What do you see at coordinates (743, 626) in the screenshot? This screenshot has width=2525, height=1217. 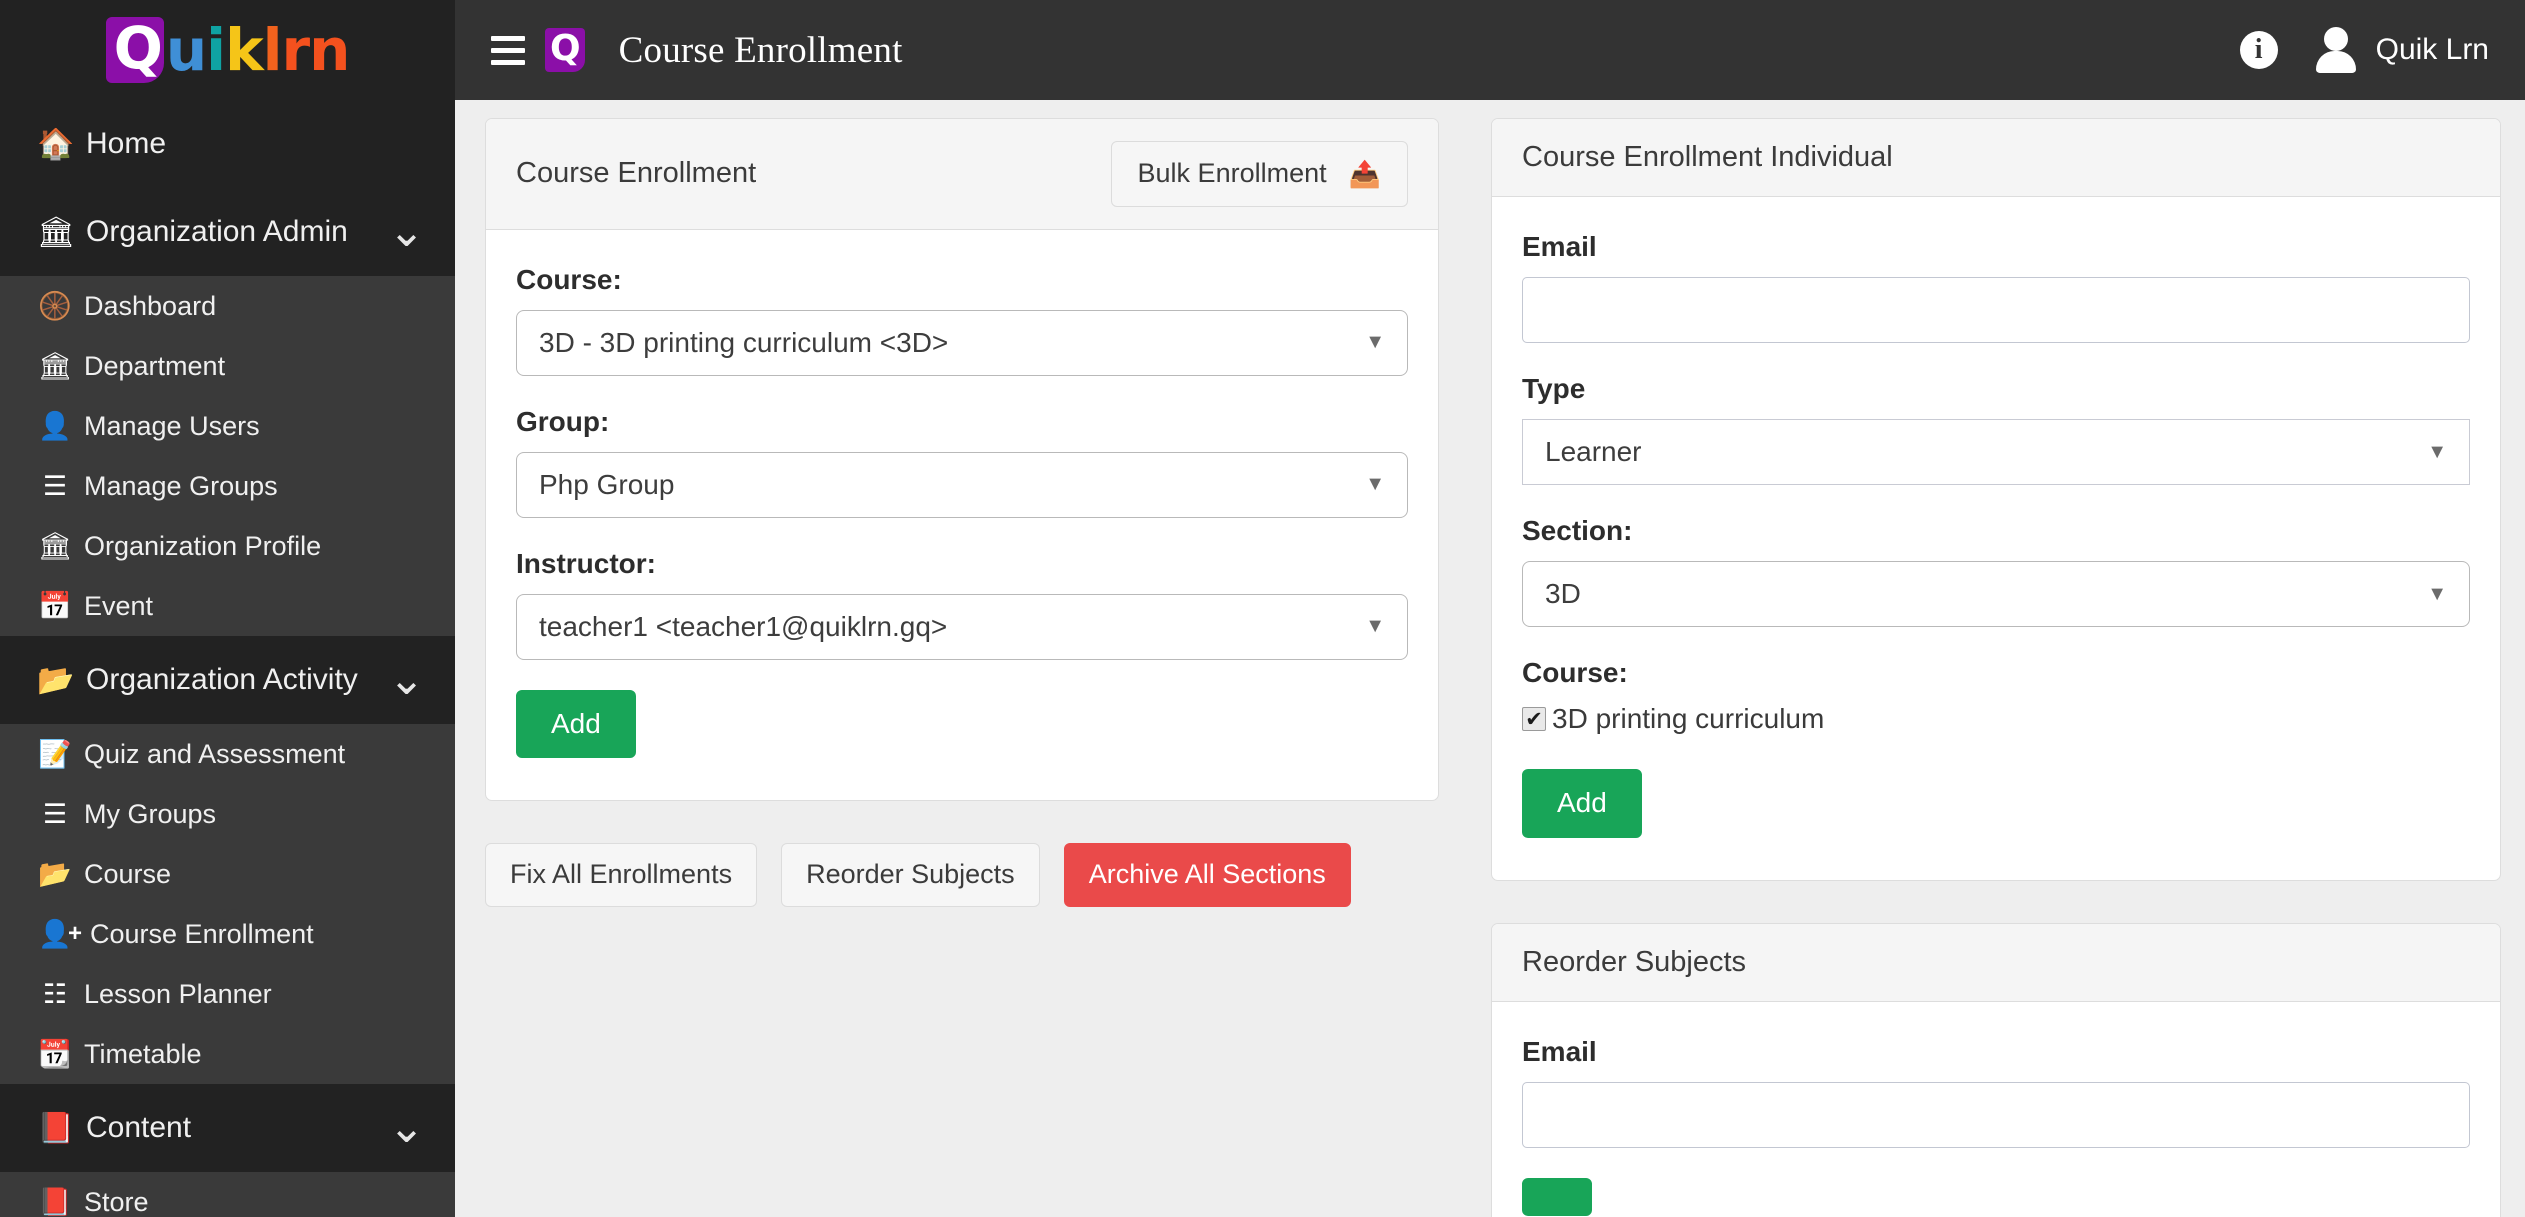 I see `instructor-select-value: teacher1 <teacher1@quiklrn.gq>` at bounding box center [743, 626].